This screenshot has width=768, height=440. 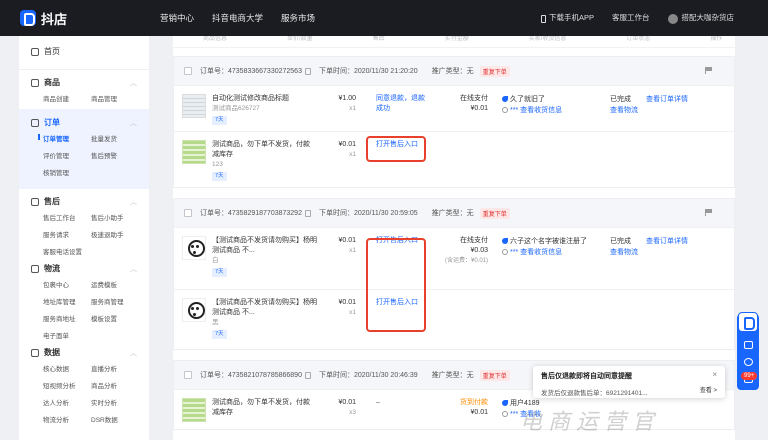 I want to click on sidebar-item-package-center: 包裹中心, so click(x=67, y=284).